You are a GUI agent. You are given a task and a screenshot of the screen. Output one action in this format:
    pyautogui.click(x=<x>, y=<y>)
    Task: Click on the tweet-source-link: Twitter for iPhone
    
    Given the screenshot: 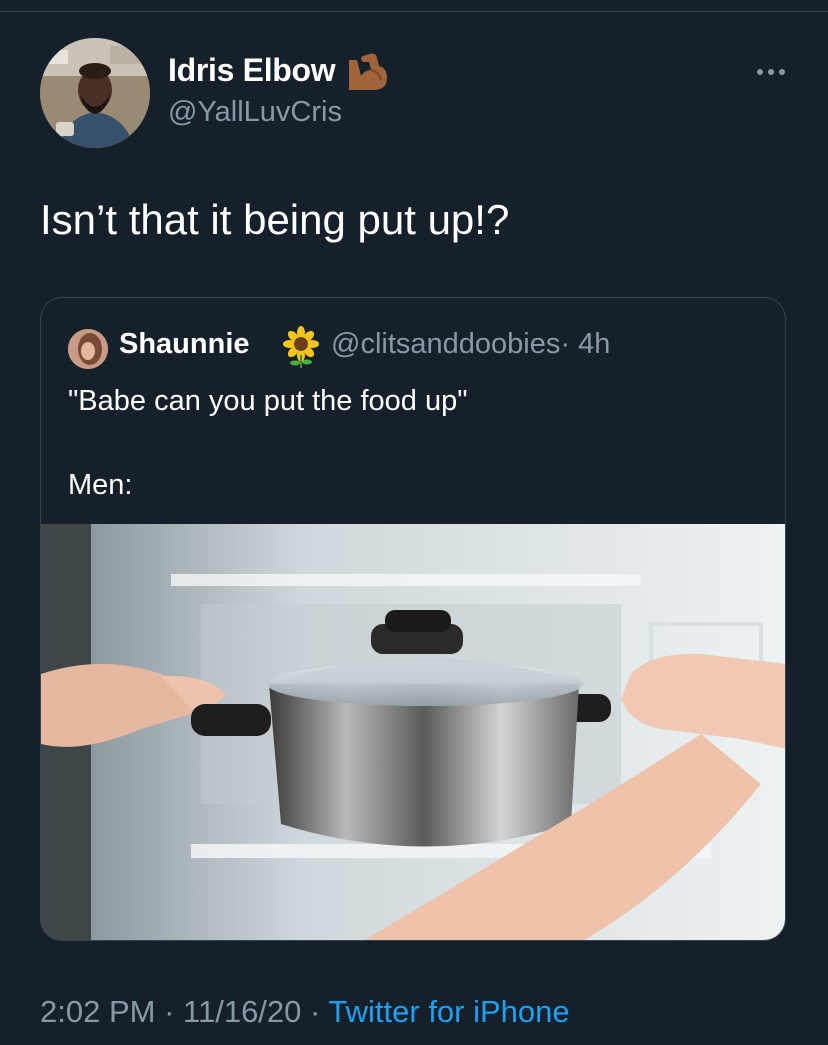 What is the action you would take?
    pyautogui.click(x=448, y=1011)
    